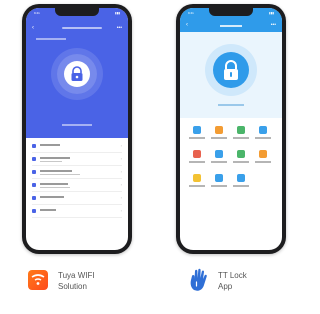  I want to click on tuya-nav-bar: ‹ •••, so click(77, 28).